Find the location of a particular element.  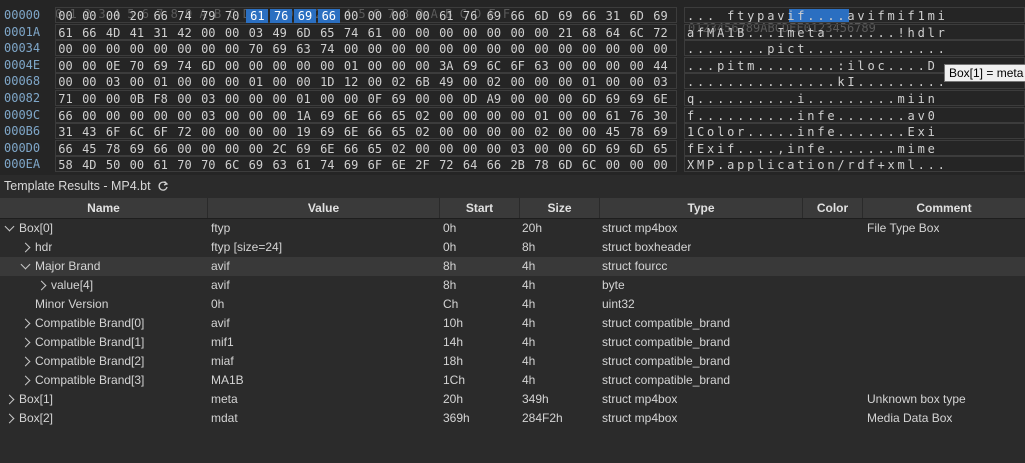

hex-byte: 68 is located at coordinates (589, 33).